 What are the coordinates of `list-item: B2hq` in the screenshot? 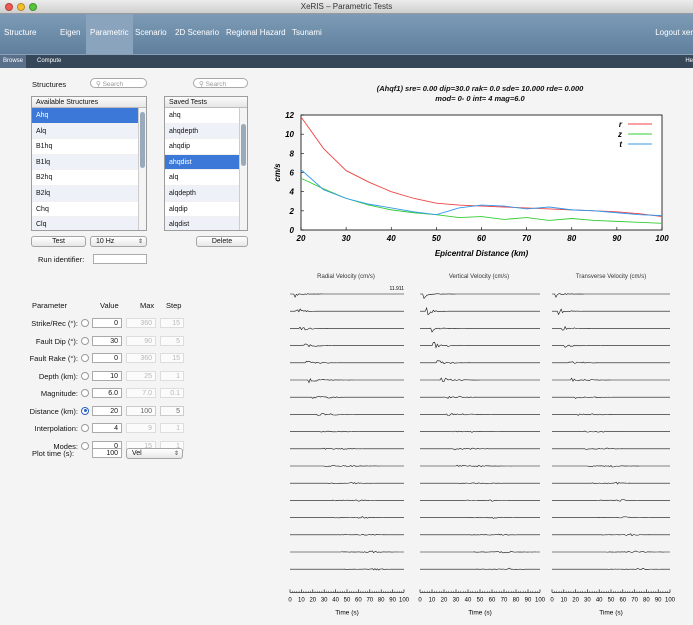 It's located at (89, 178).